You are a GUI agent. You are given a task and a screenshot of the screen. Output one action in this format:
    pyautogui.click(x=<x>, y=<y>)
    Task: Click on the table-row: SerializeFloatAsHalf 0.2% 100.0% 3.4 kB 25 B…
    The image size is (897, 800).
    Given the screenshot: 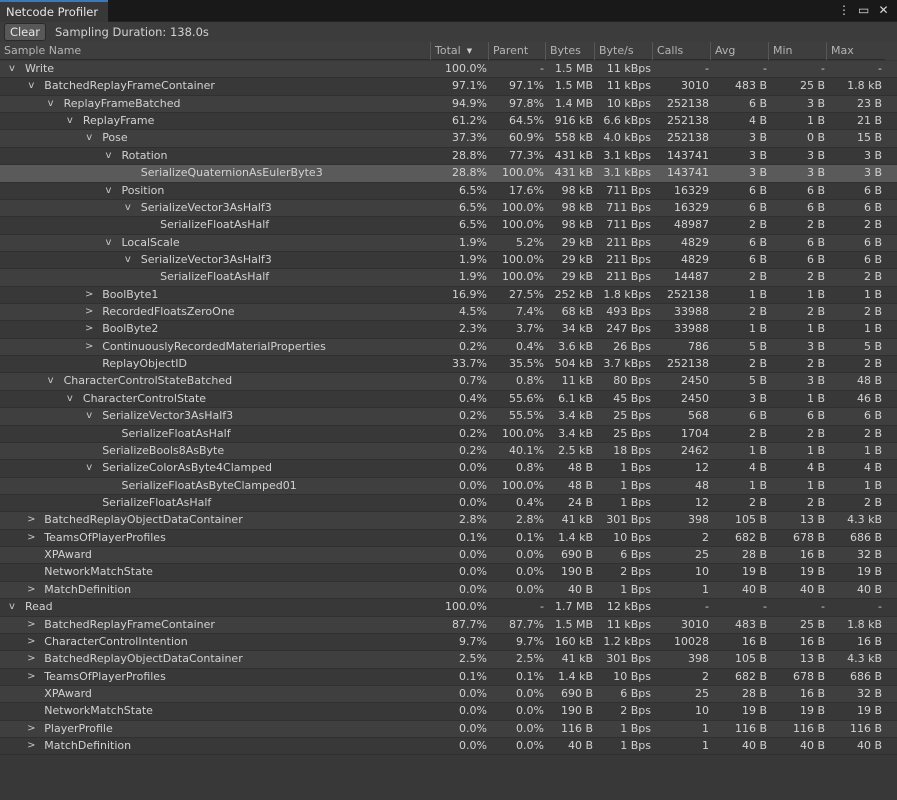 What is the action you would take?
    pyautogui.click(x=448, y=434)
    